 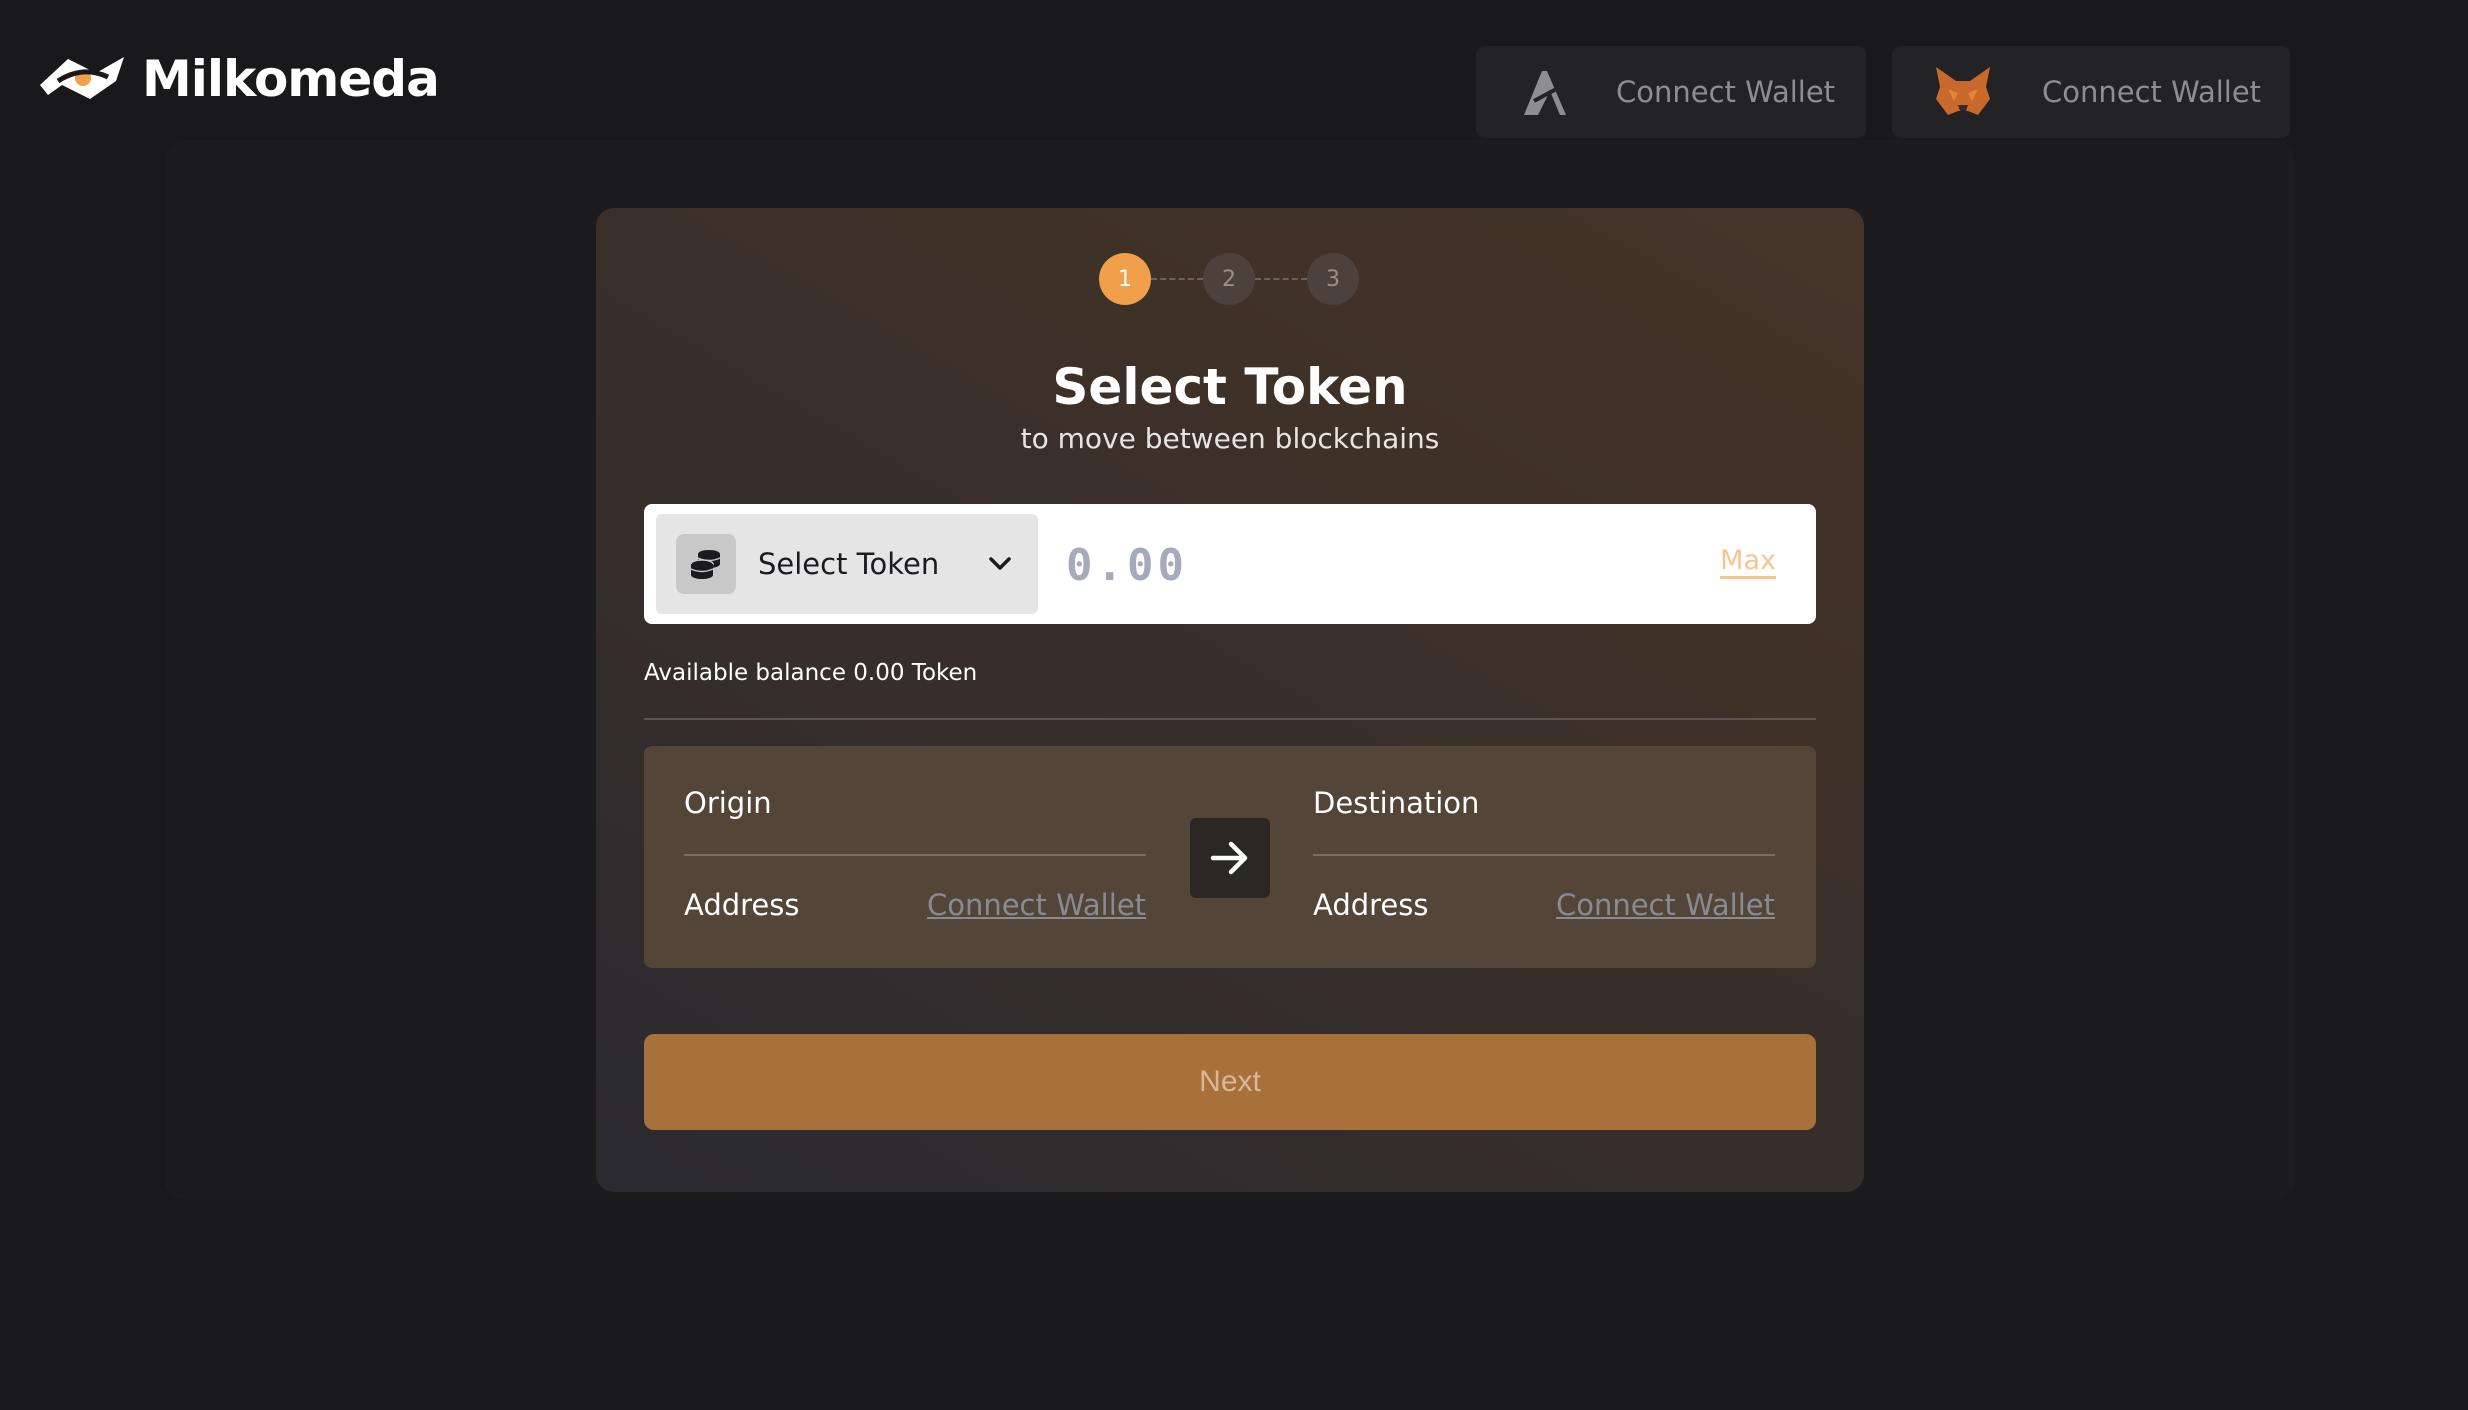 I want to click on milkomeda-logo-icon, so click(x=82, y=78).